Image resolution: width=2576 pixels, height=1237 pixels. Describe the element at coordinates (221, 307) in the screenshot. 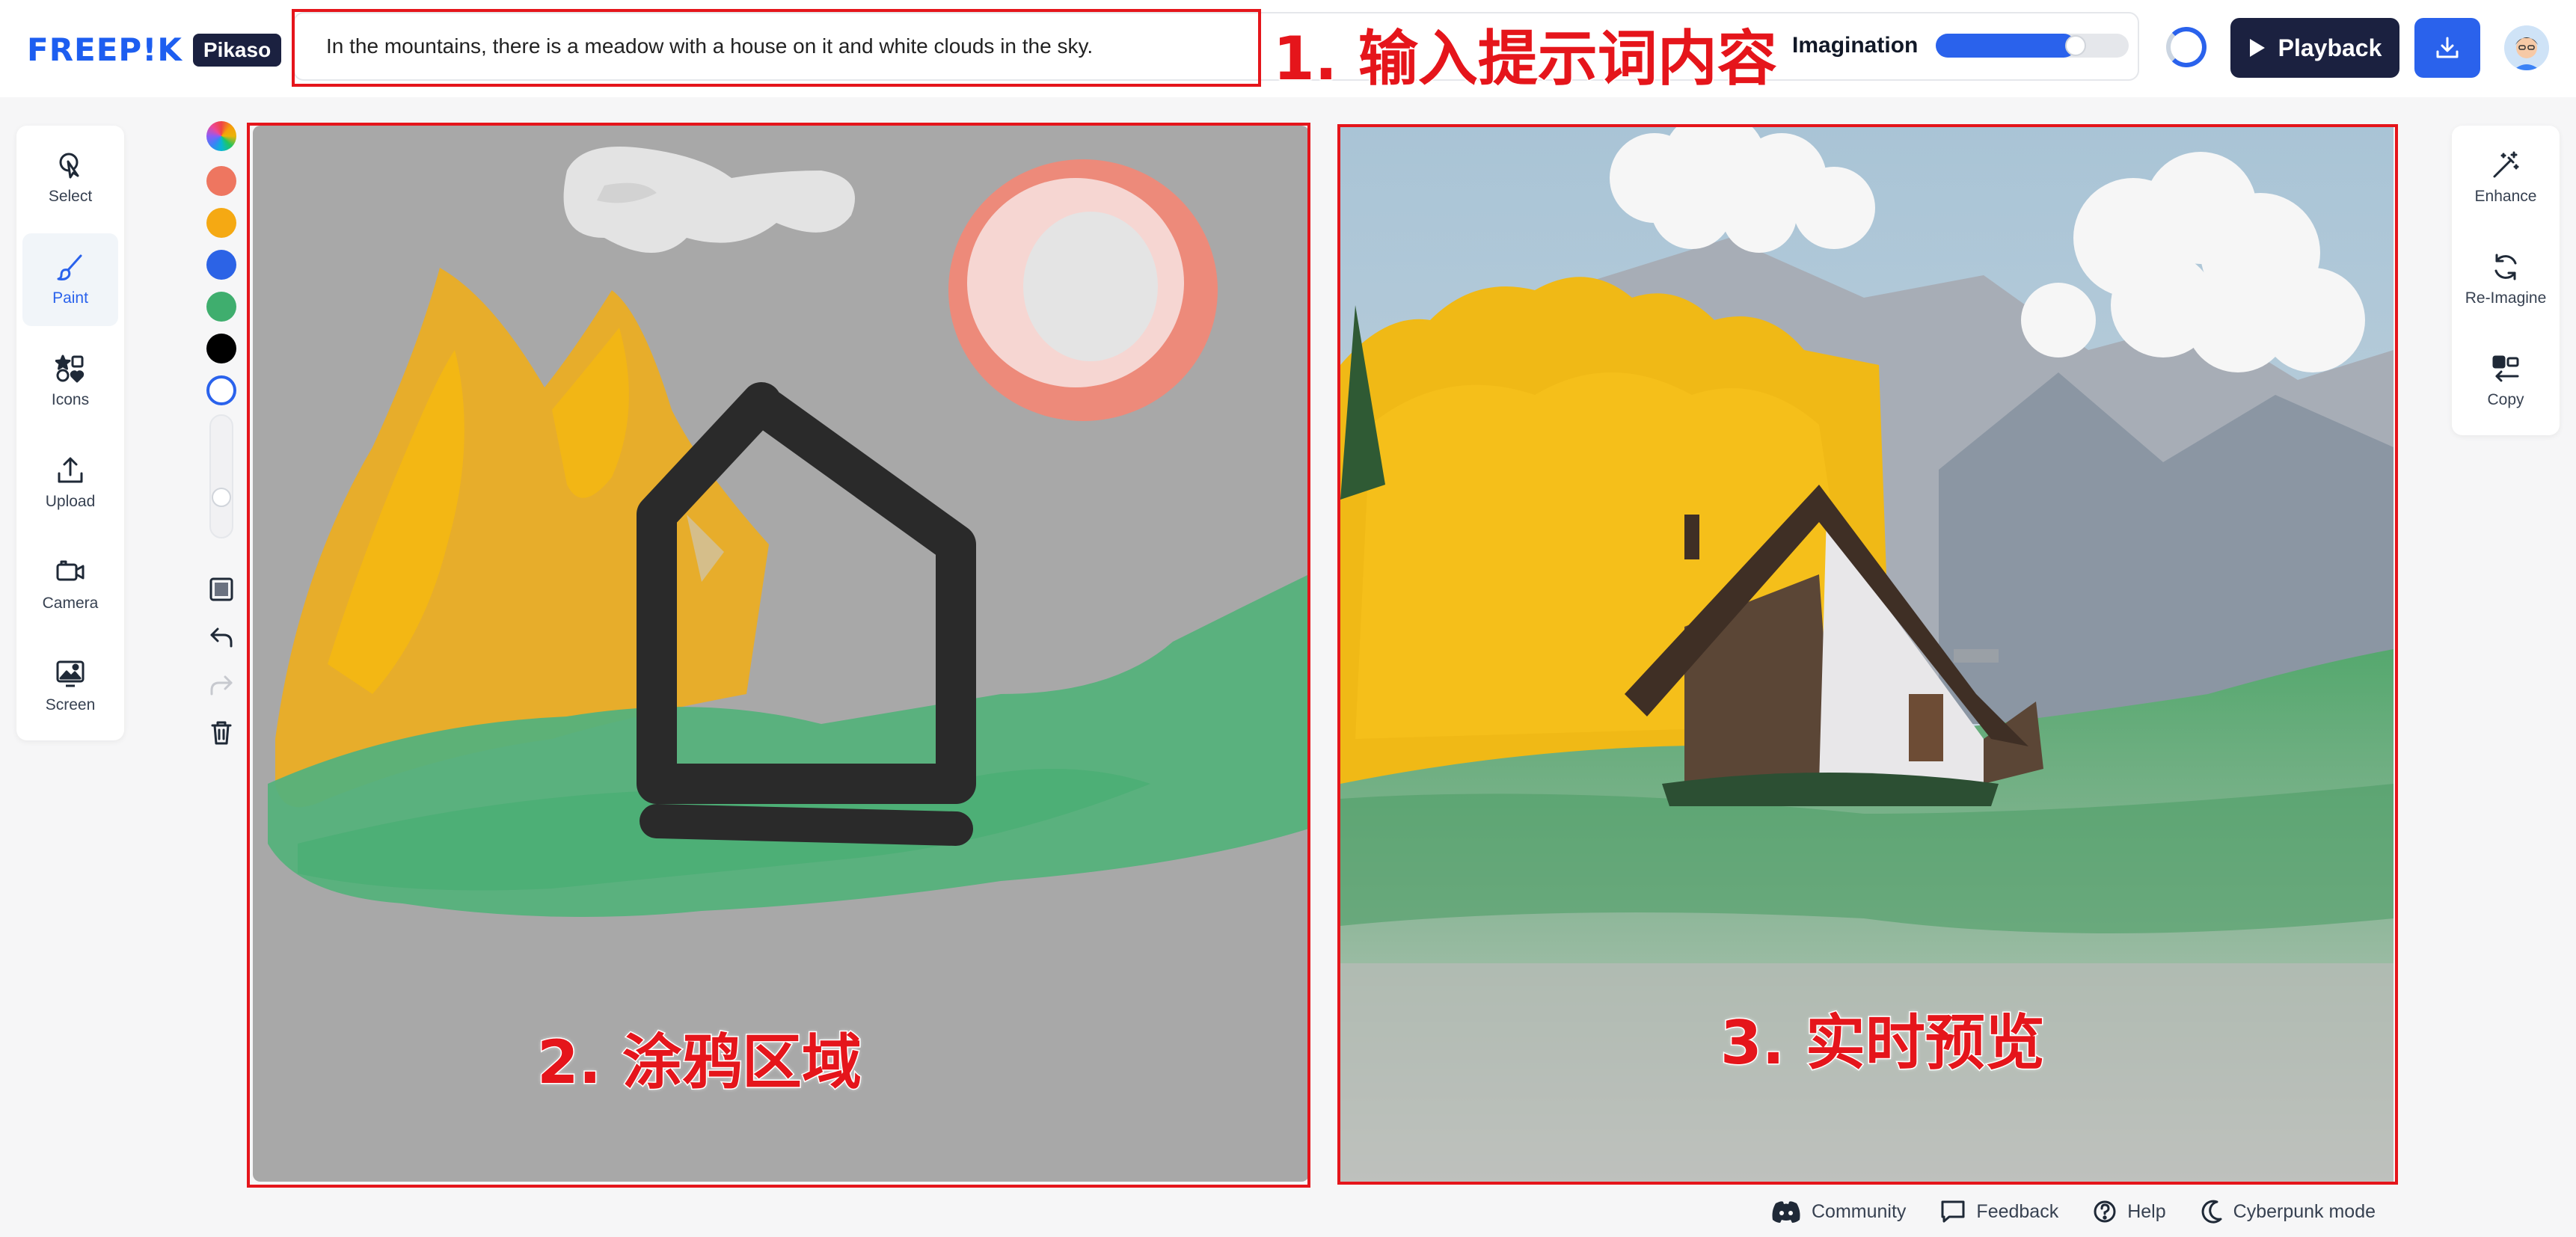

I see `color-swatch-green` at that location.